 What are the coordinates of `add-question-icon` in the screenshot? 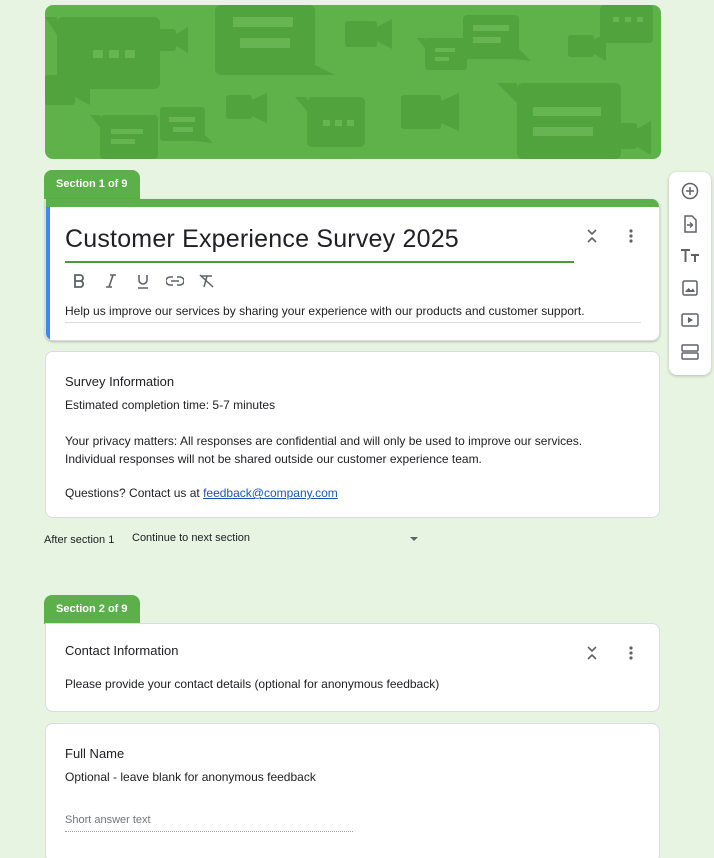 It's located at (690, 191).